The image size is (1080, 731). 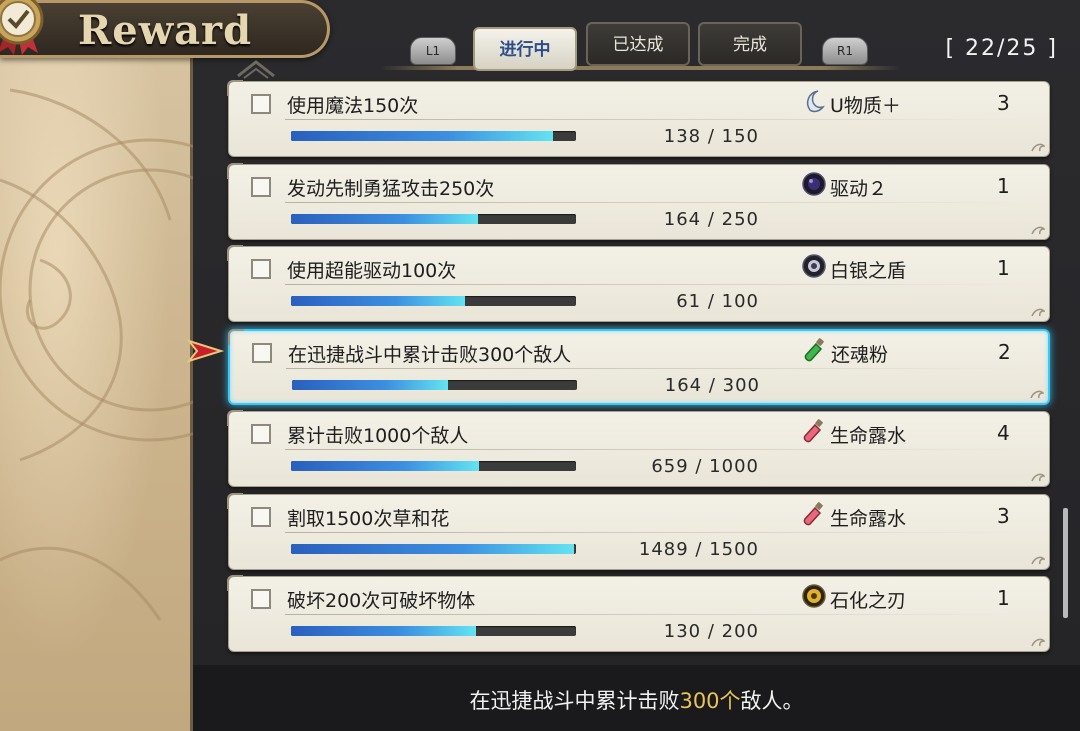 What do you see at coordinates (868, 601) in the screenshot?
I see `reward-name: 石化之刃` at bounding box center [868, 601].